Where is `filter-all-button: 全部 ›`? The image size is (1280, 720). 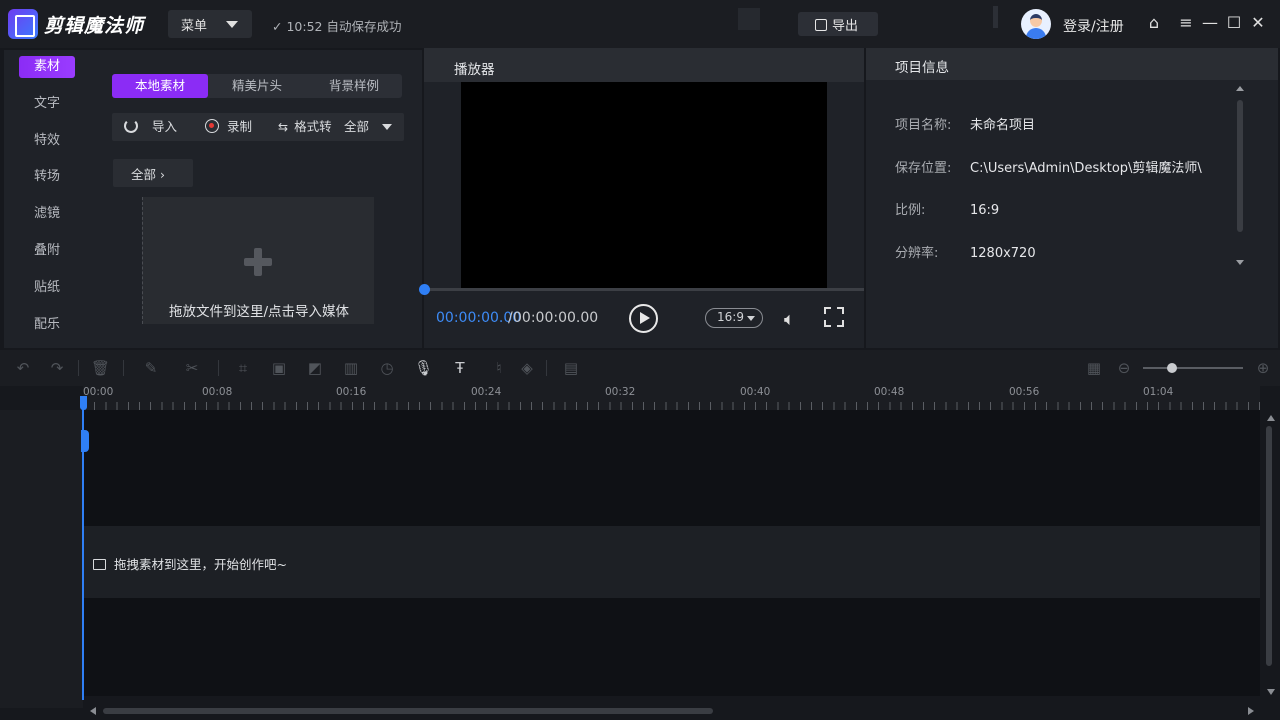
filter-all-button: 全部 › is located at coordinates (153, 173).